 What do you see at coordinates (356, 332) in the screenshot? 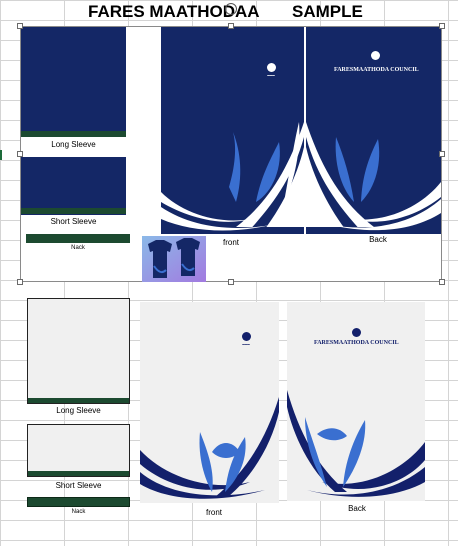
I see `bottom-back-logo-icon` at bounding box center [356, 332].